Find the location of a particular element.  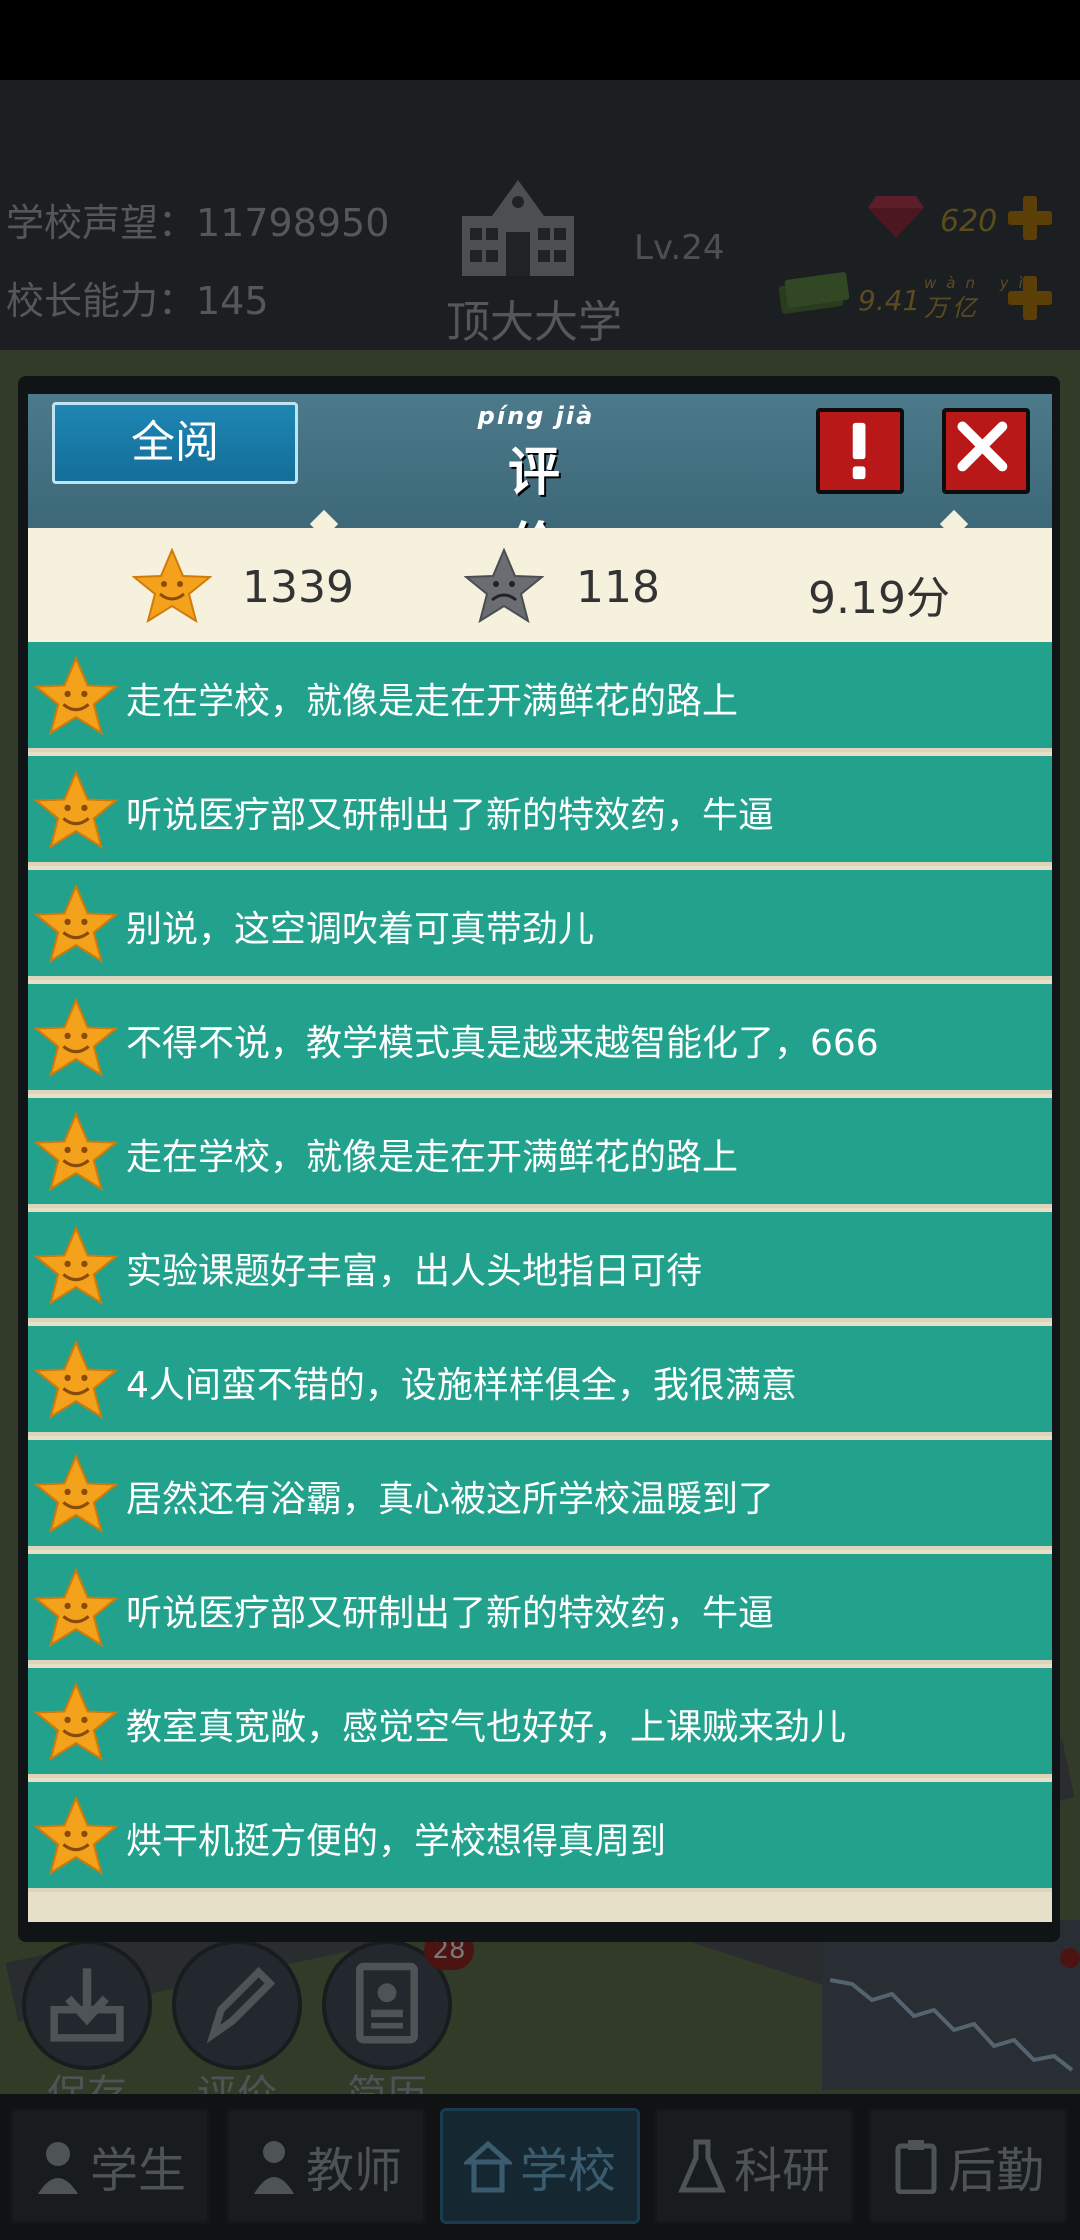

review-text: 4人间蛮不错的，设施样样俱全，我很满意 is located at coordinates (461, 1385).